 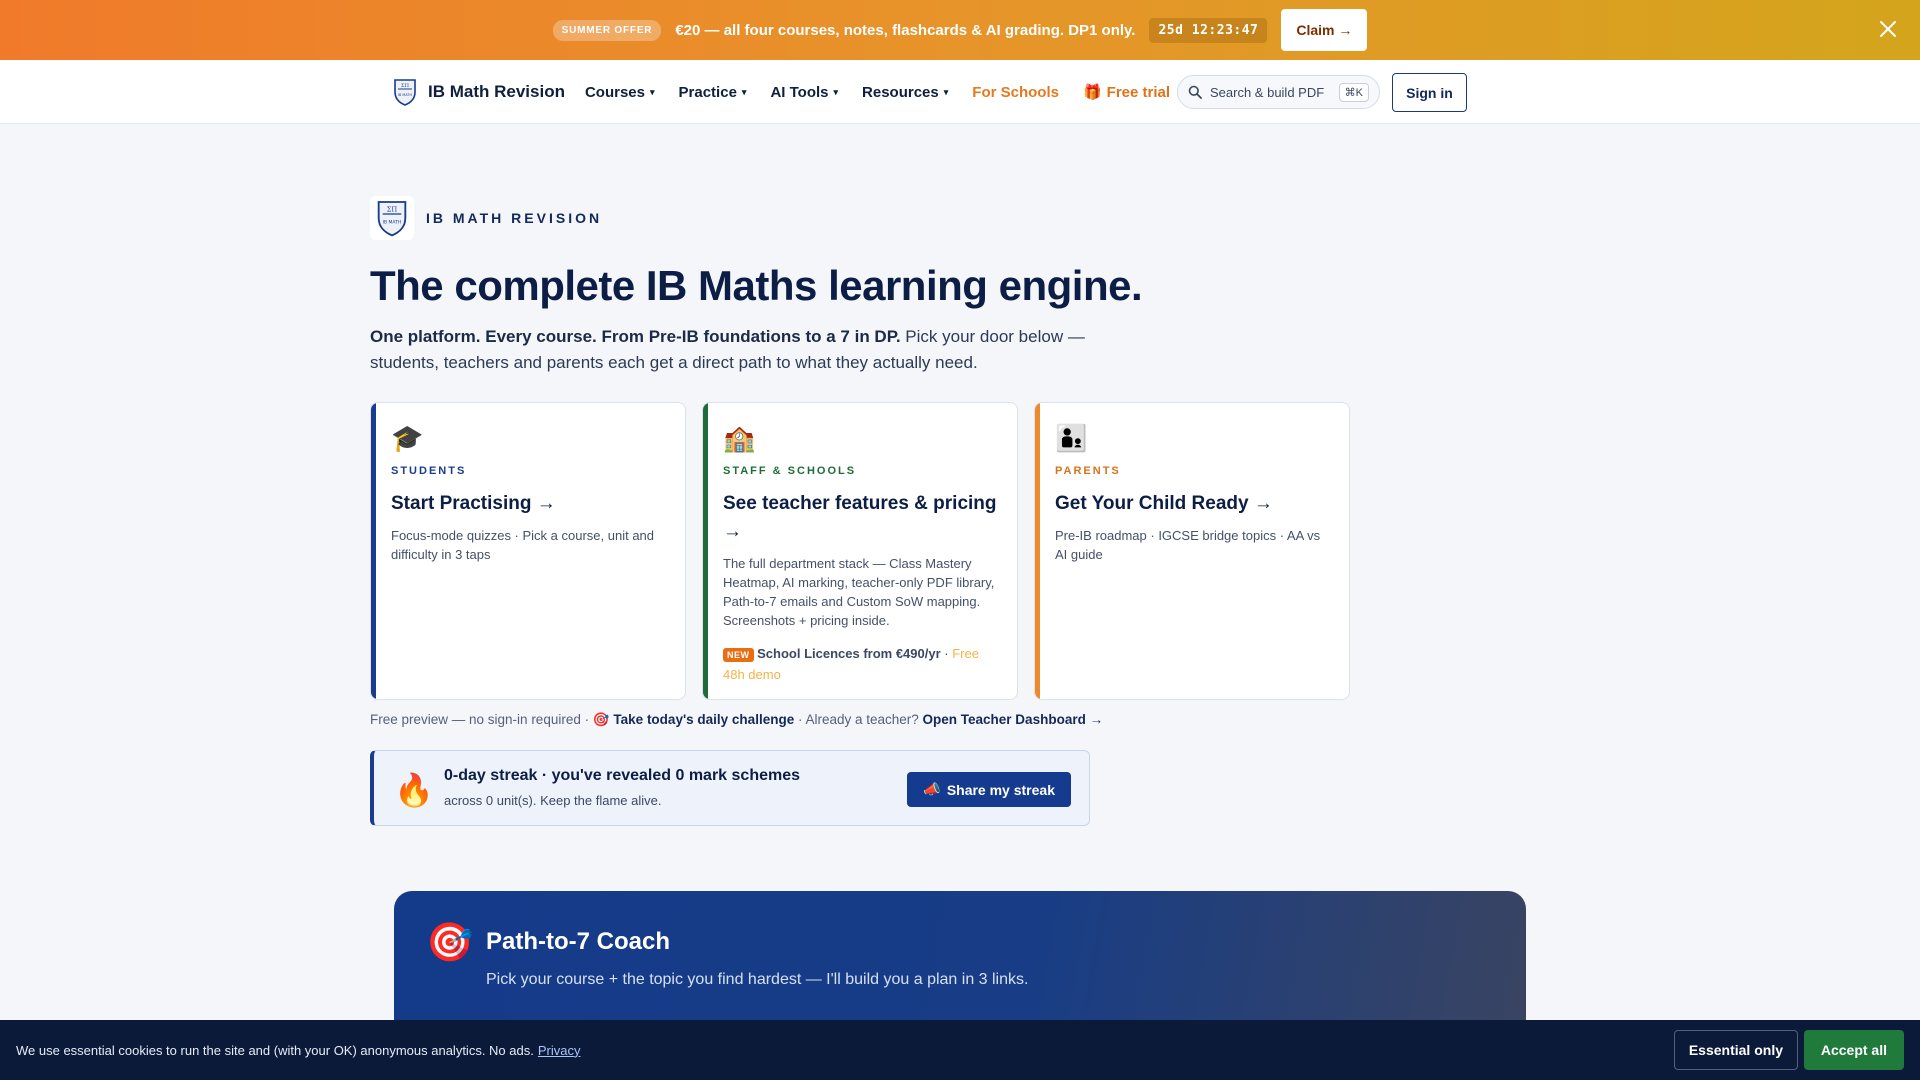 I want to click on free-trial-label: Free trial, so click(x=1138, y=92).